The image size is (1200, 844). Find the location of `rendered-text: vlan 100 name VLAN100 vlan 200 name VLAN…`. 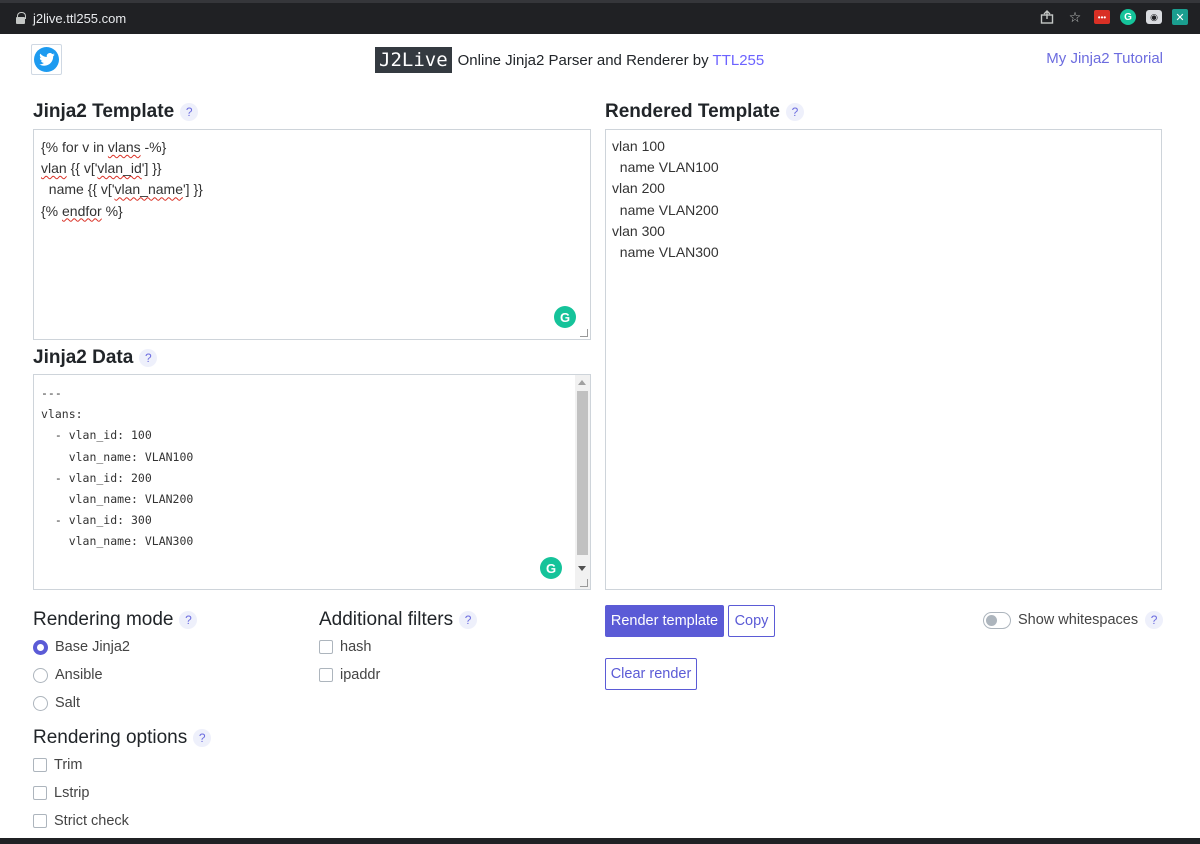

rendered-text: vlan 100 name VLAN100 vlan 200 name VLAN… is located at coordinates (883, 199).